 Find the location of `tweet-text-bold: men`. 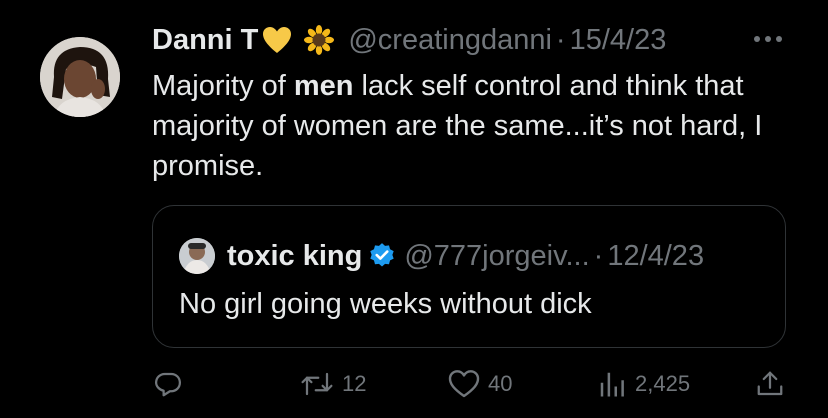

tweet-text-bold: men is located at coordinates (323, 86).